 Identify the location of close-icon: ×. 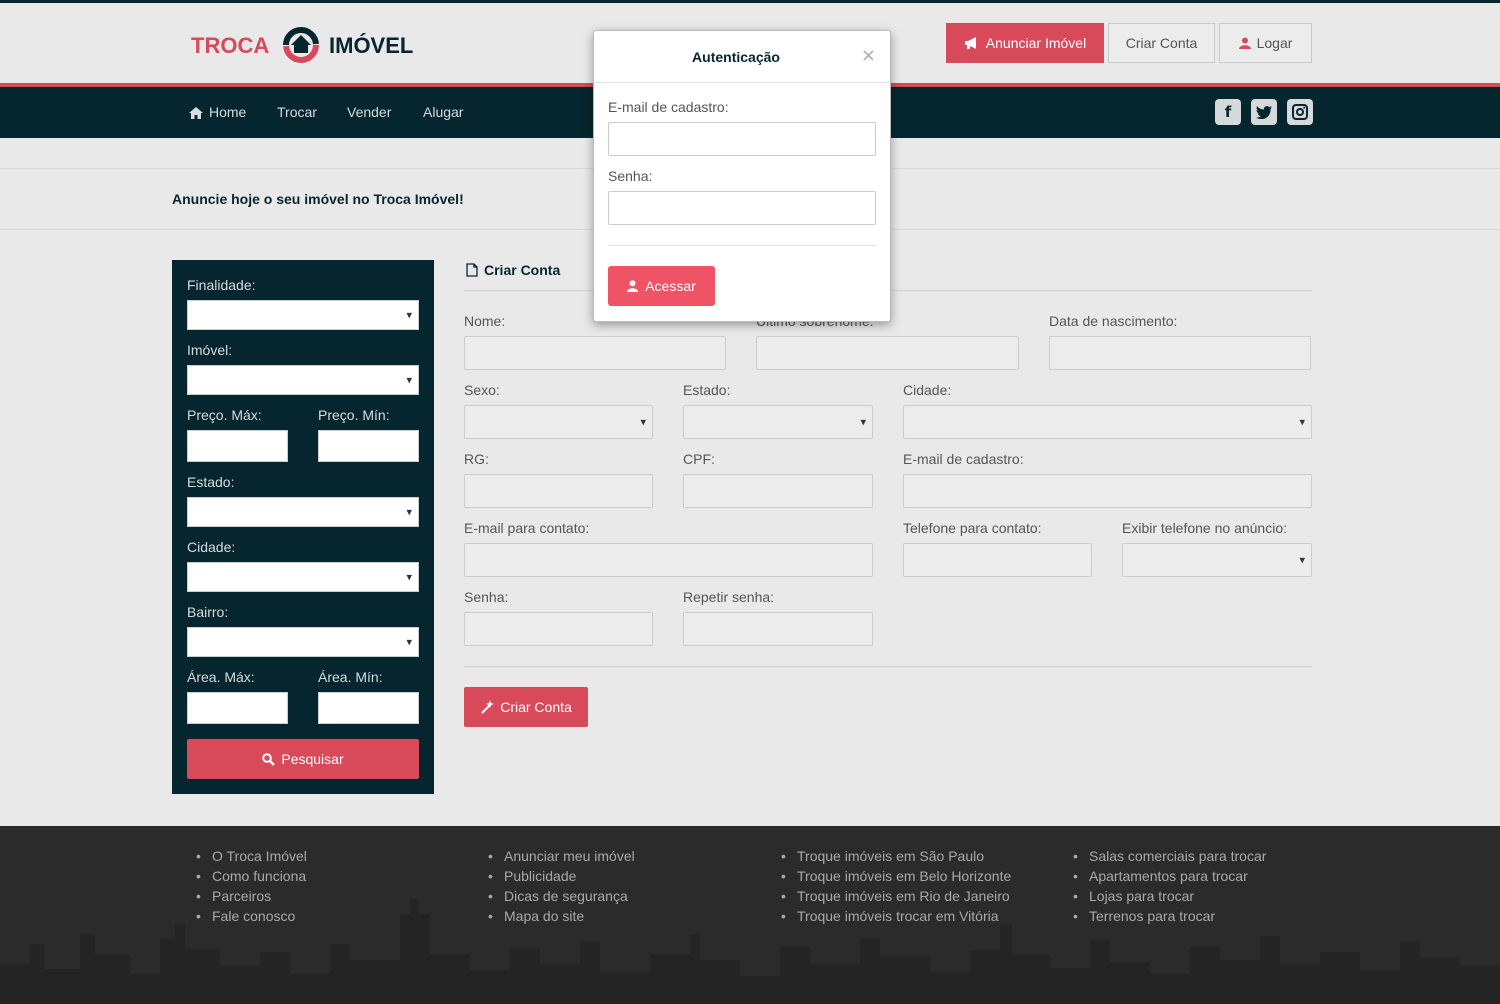
(868, 55).